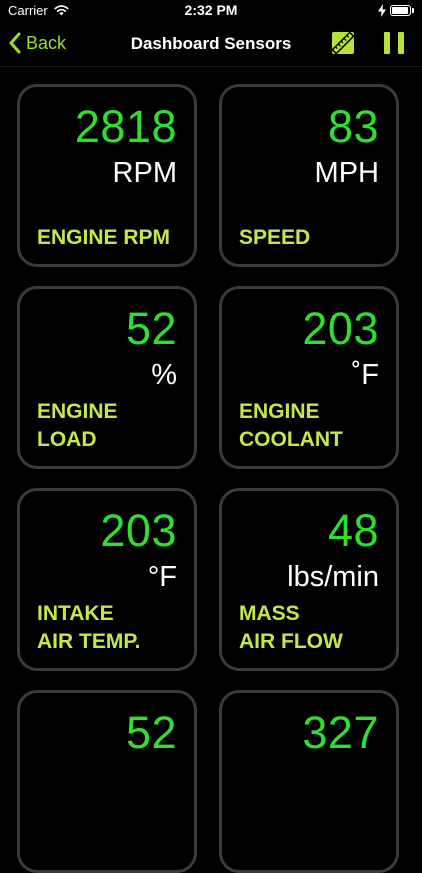 This screenshot has width=422, height=873. I want to click on navigation-bar: Back Dashboard Sensors, so click(211, 44).